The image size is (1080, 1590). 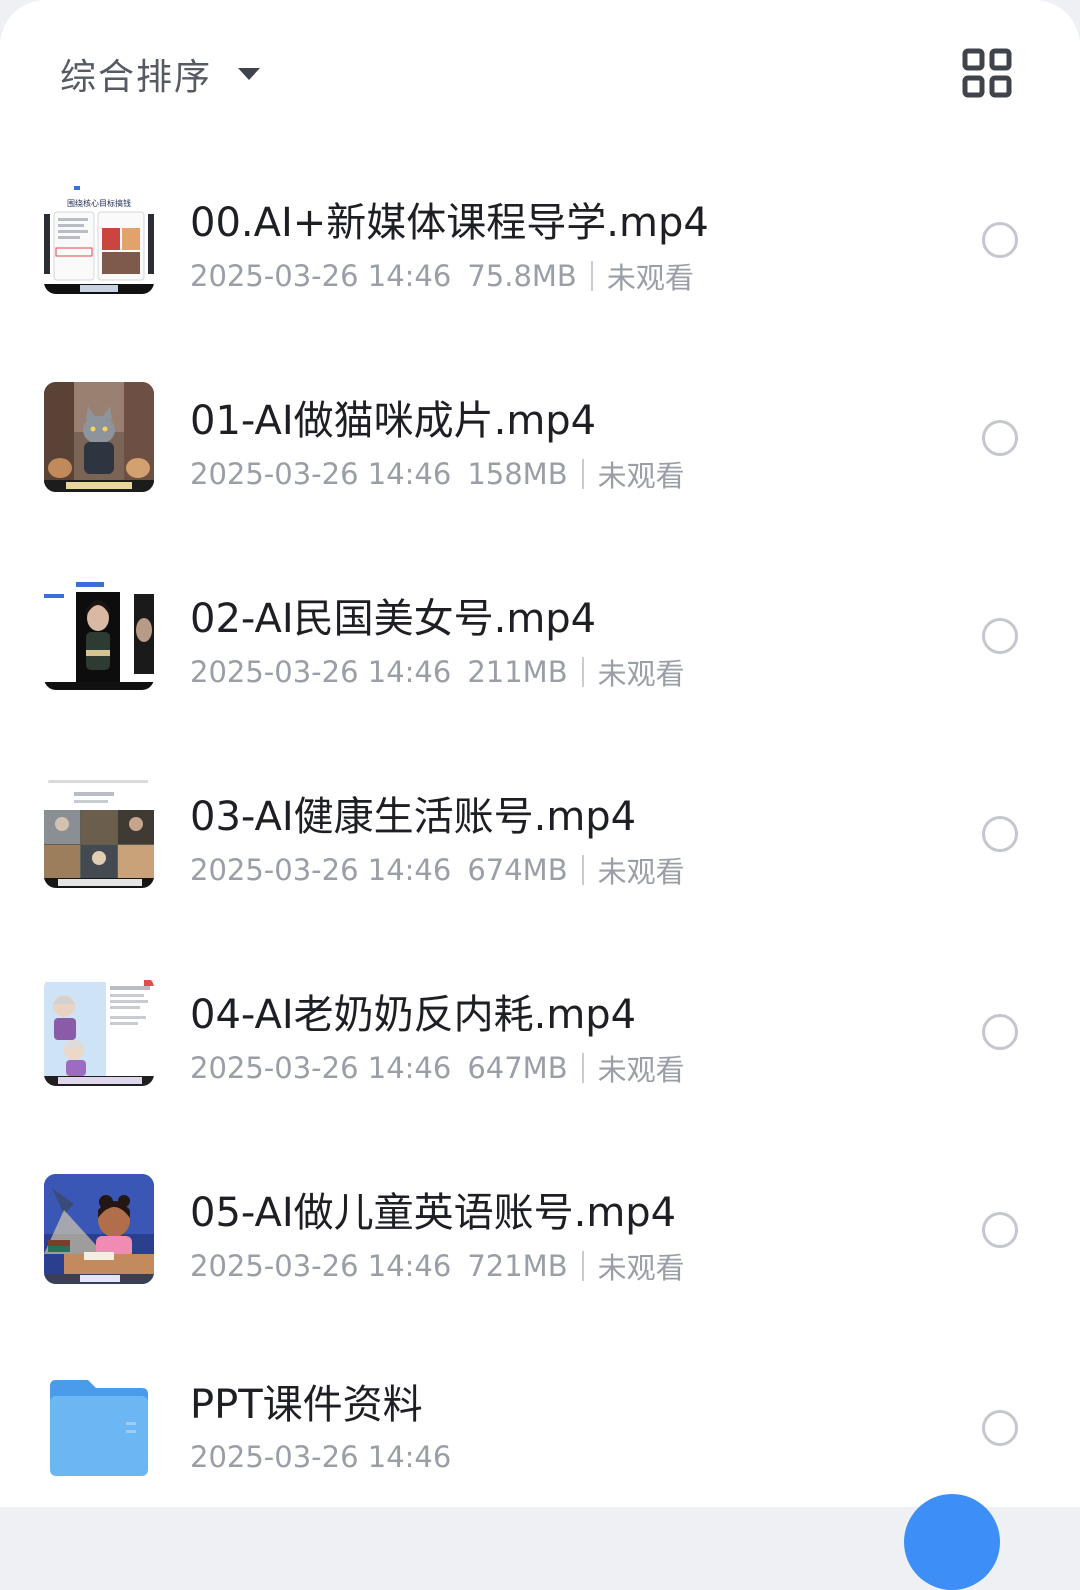 I want to click on folder-meta: 2025-03-26 14:46, so click(x=320, y=1457).